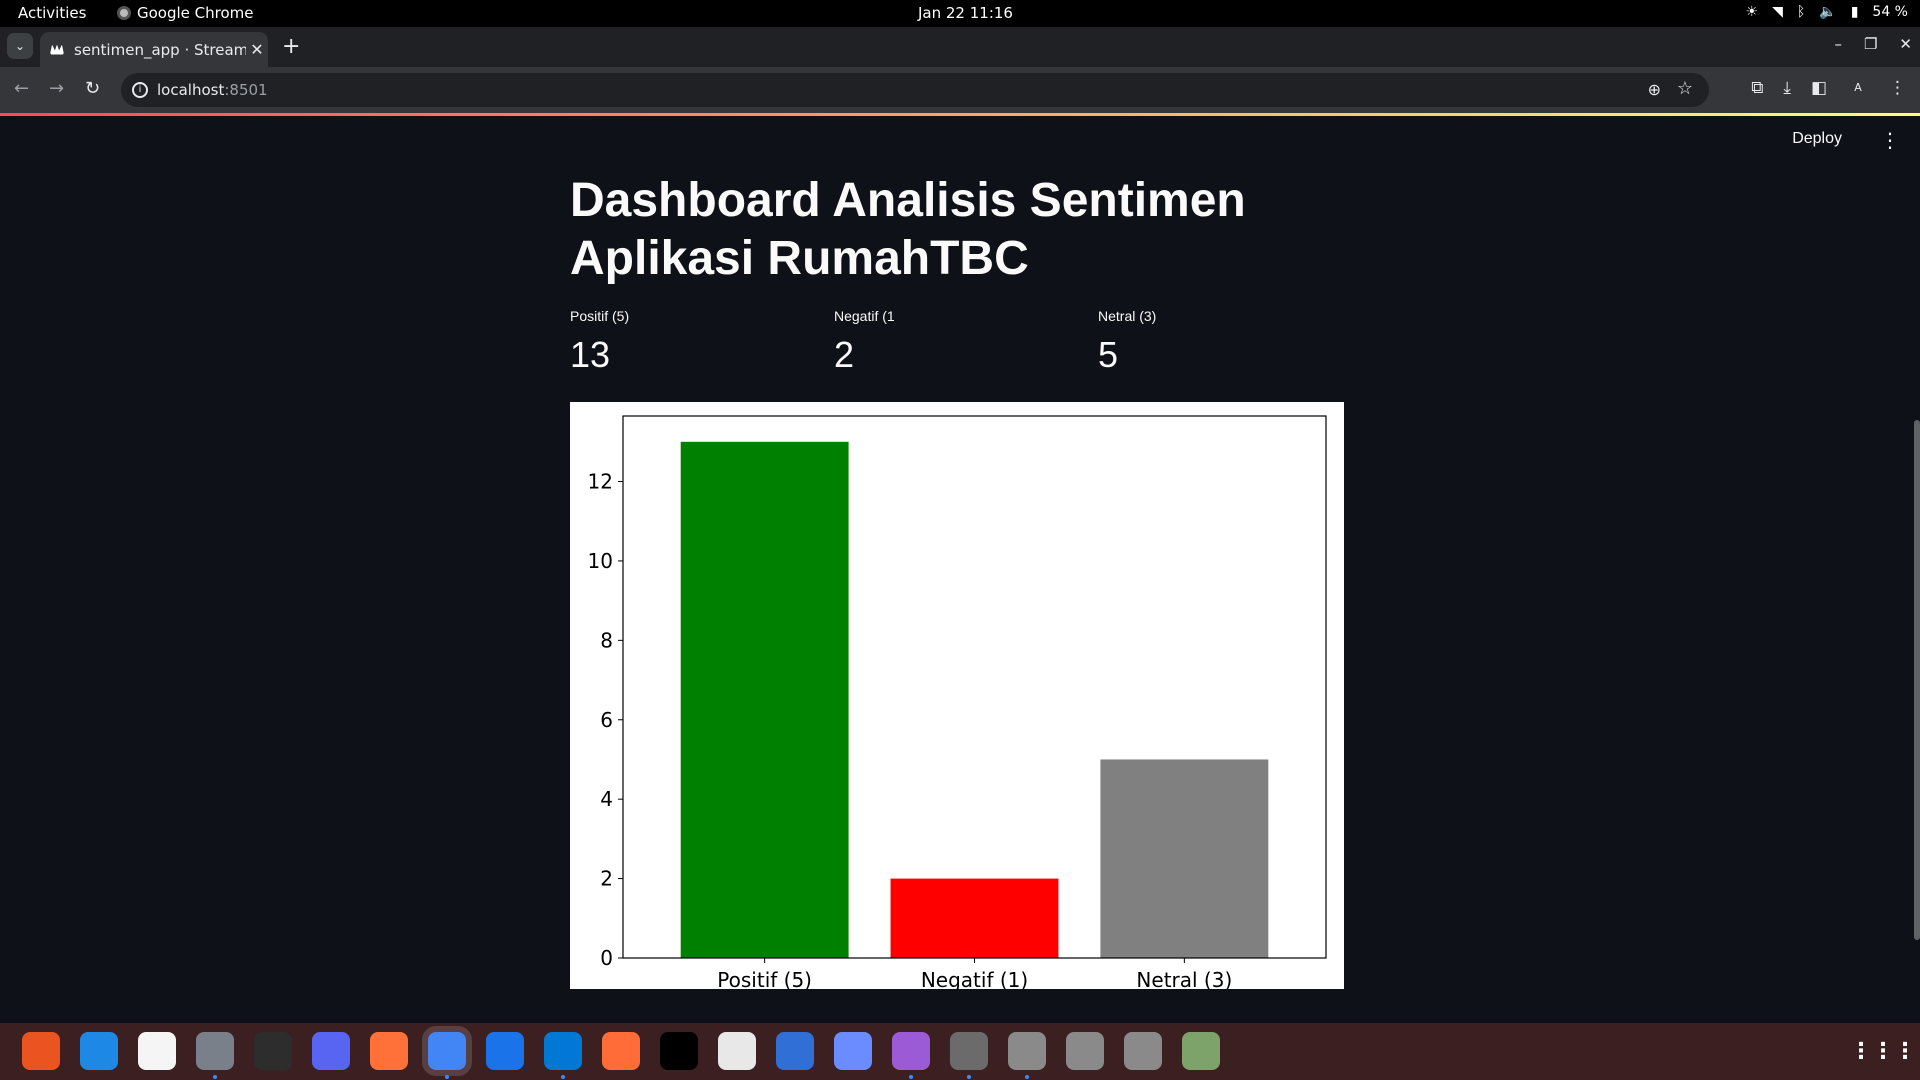 The height and width of the screenshot is (1080, 1920). I want to click on url-text: localhost:8501, so click(212, 90).